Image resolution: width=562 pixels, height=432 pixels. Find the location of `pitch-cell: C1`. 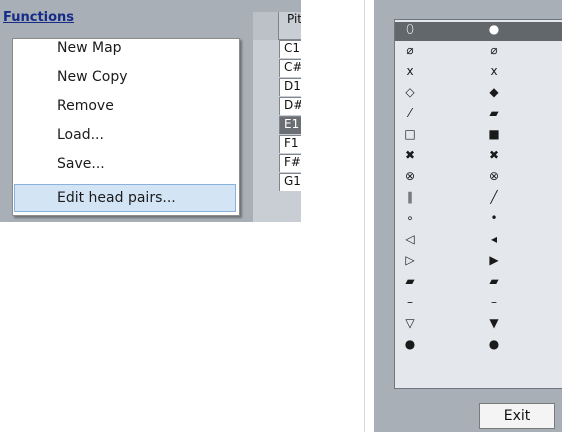

pitch-cell: C1 is located at coordinates (290, 49).